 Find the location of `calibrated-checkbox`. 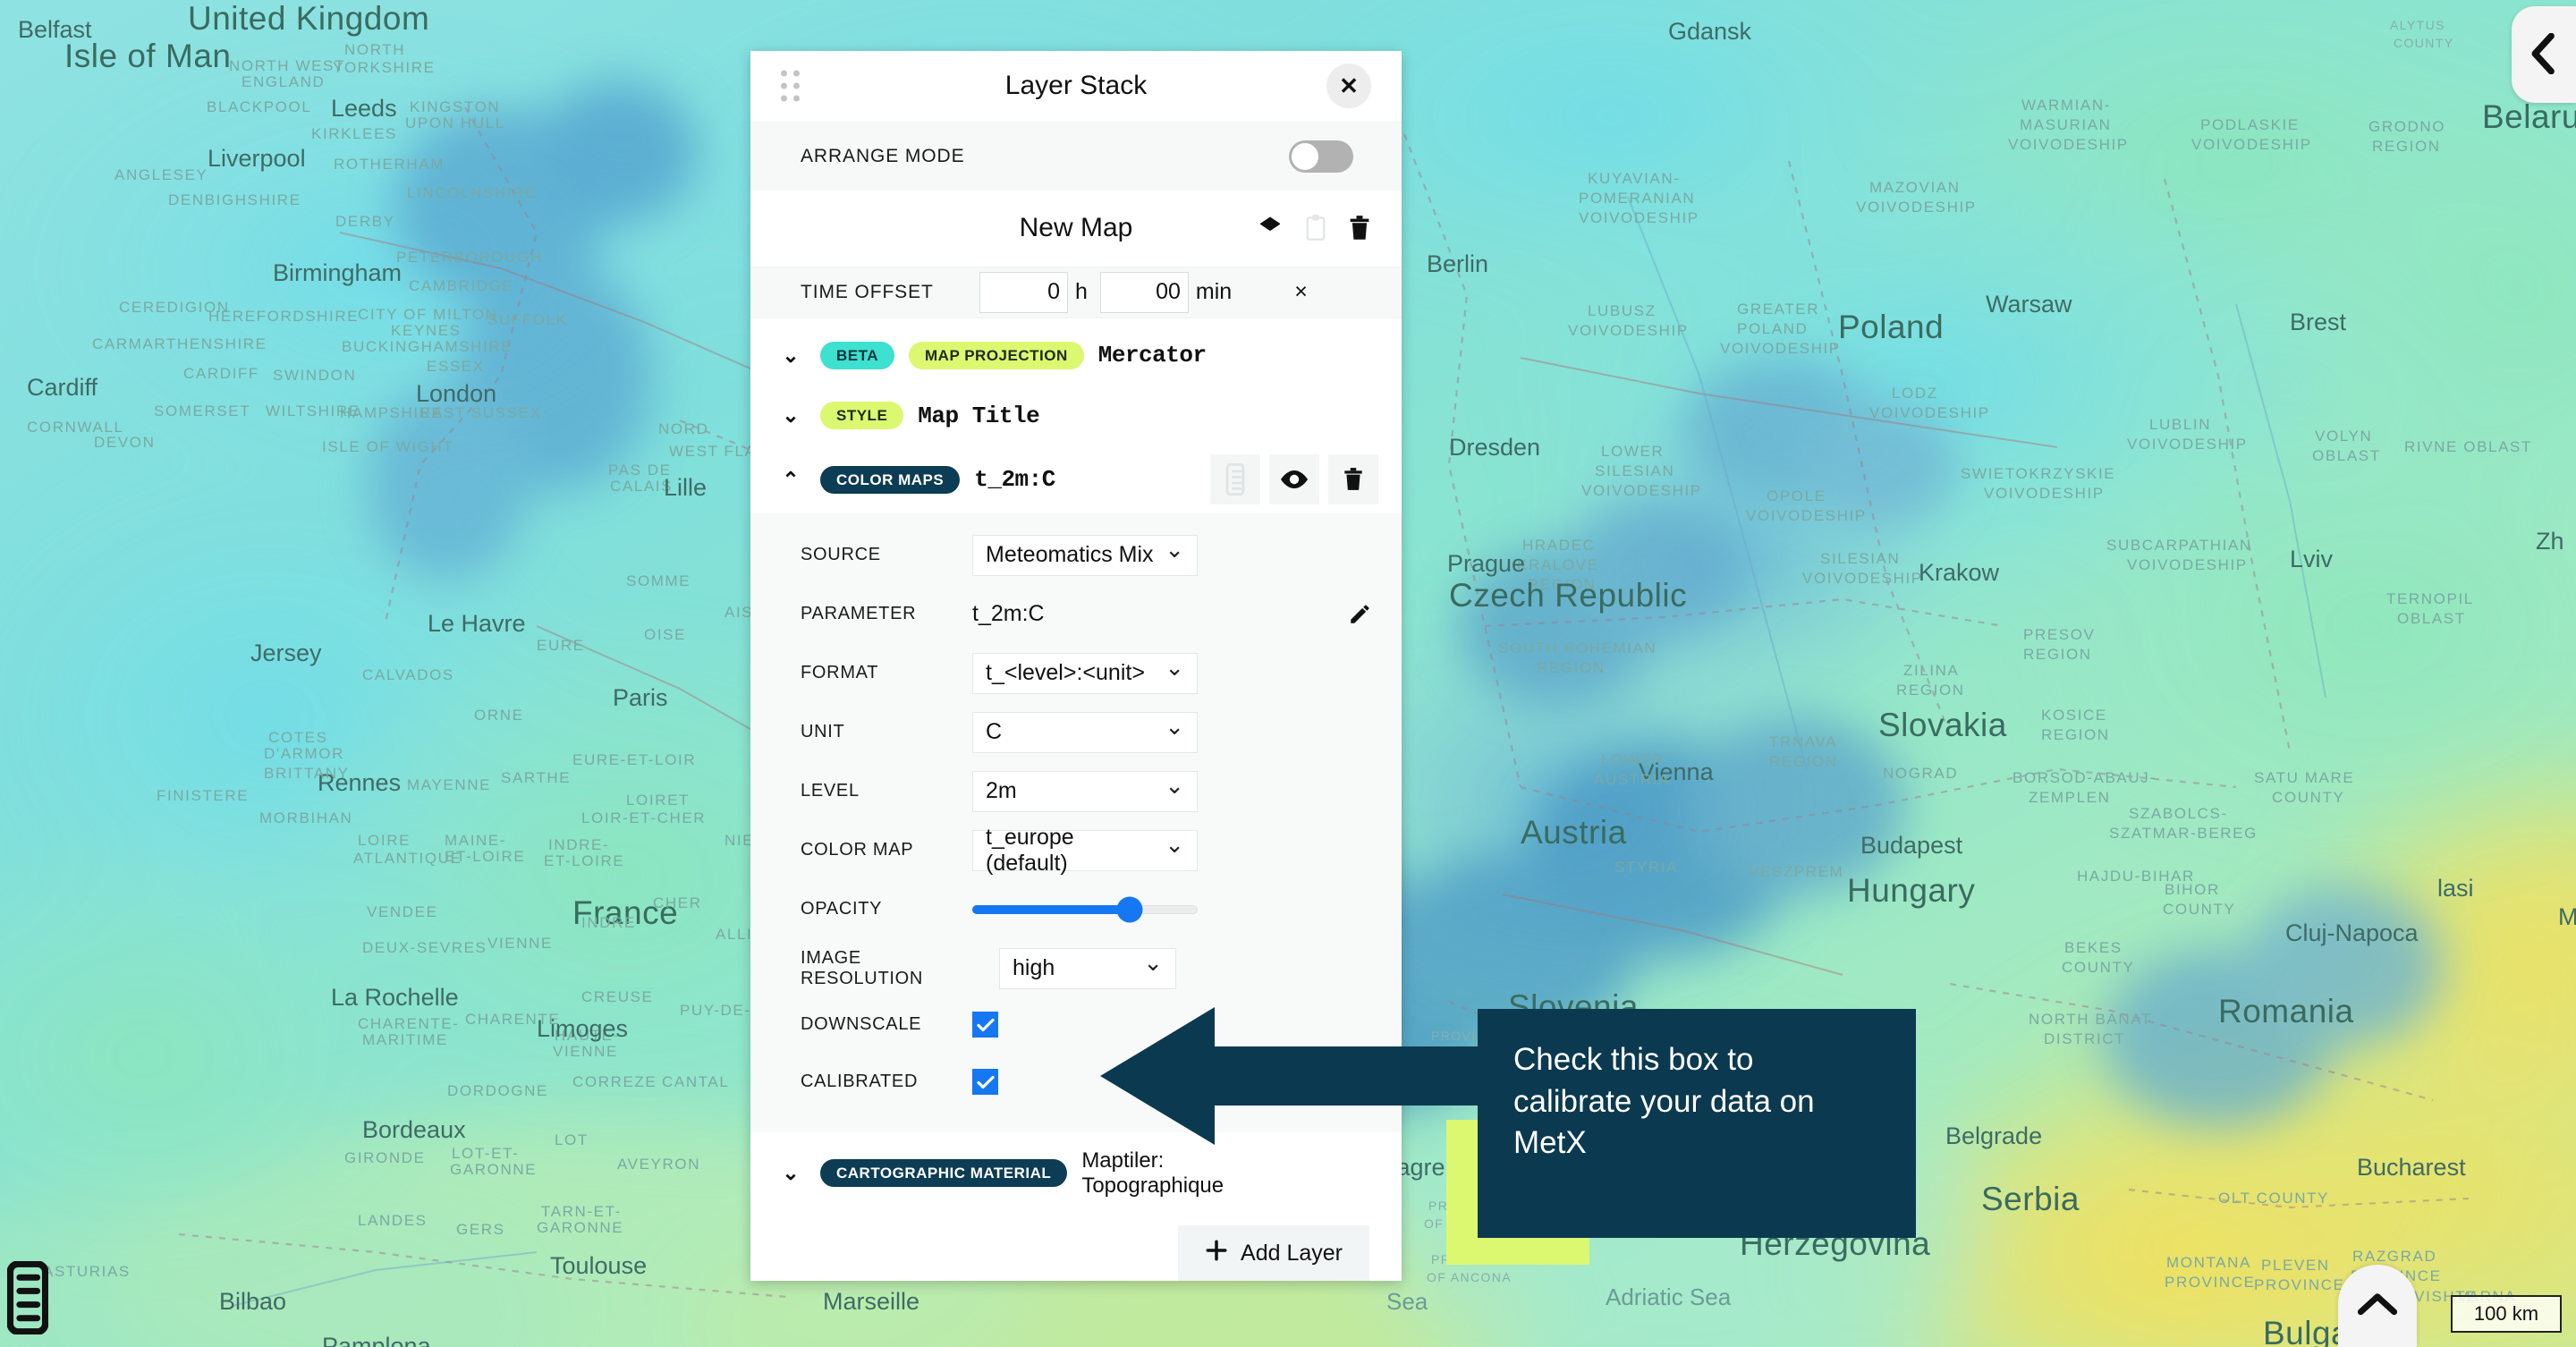

calibrated-checkbox is located at coordinates (985, 1082).